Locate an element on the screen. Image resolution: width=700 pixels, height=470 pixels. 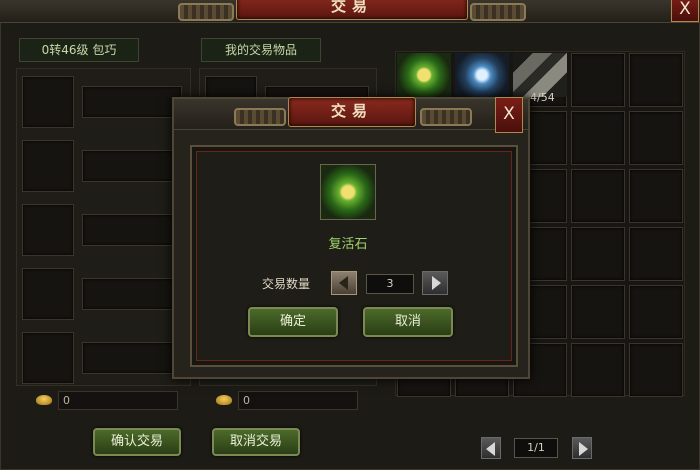
confirm-trade-button: 确认交易 is located at coordinates (137, 442).